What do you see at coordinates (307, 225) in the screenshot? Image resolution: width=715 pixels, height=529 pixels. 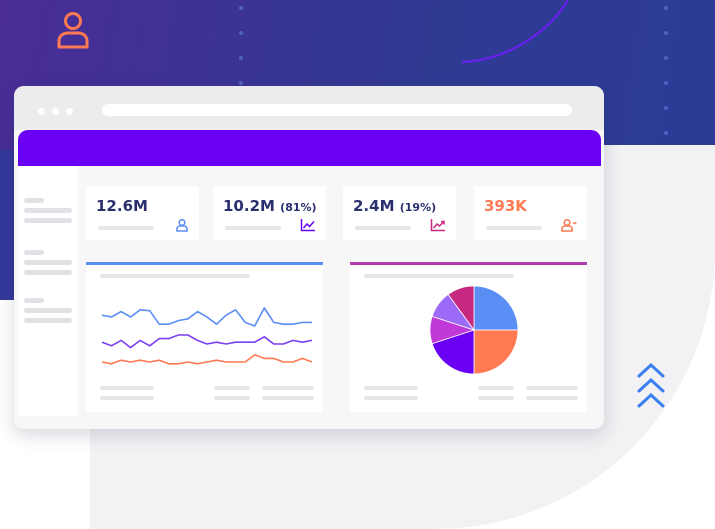 I see `line-chart-icon` at bounding box center [307, 225].